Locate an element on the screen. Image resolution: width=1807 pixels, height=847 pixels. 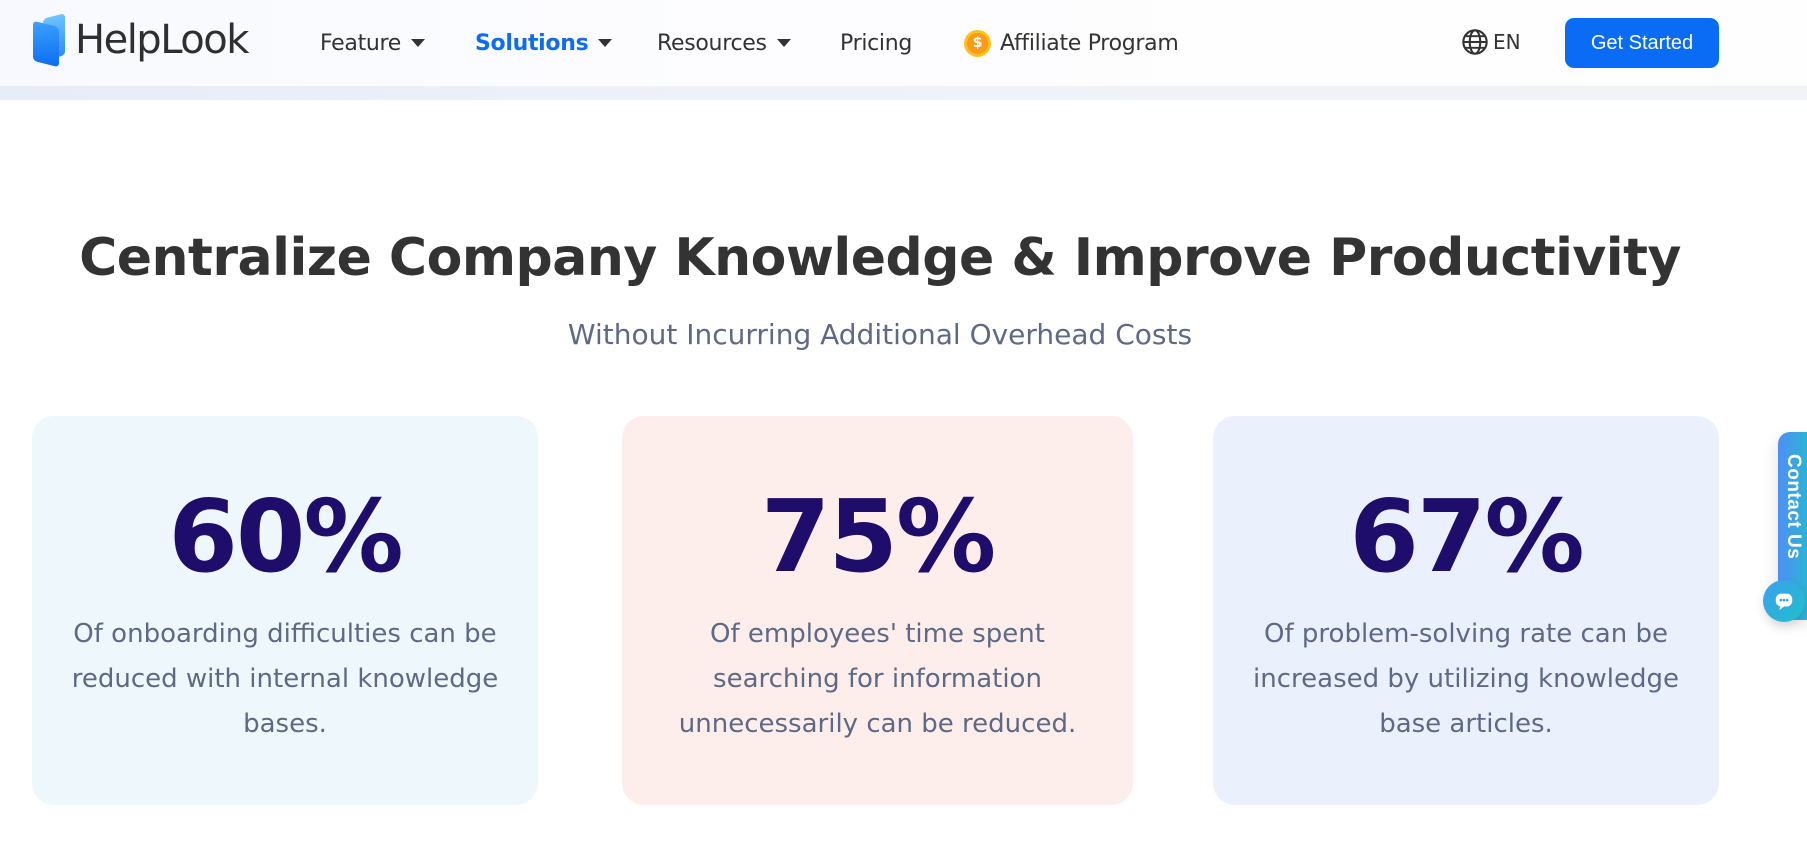
nav-resources-label: Resources is located at coordinates (712, 43).